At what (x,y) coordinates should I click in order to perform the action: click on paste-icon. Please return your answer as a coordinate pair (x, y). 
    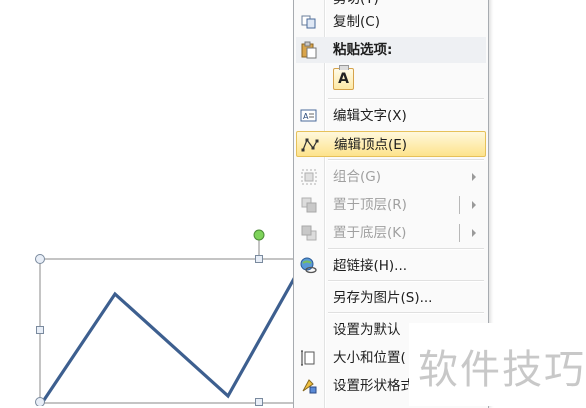
    Looking at the image, I should click on (309, 50).